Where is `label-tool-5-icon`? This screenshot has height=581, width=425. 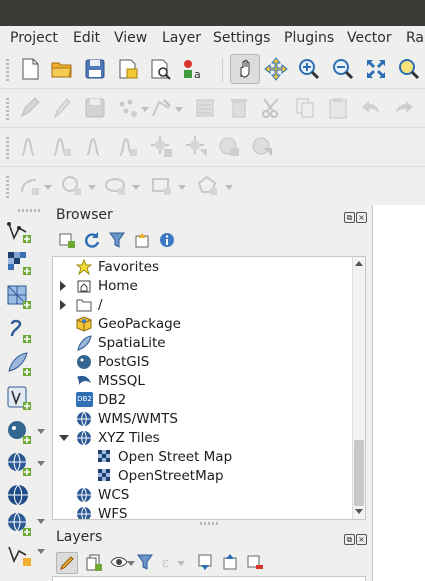
label-tool-5-icon is located at coordinates (162, 147).